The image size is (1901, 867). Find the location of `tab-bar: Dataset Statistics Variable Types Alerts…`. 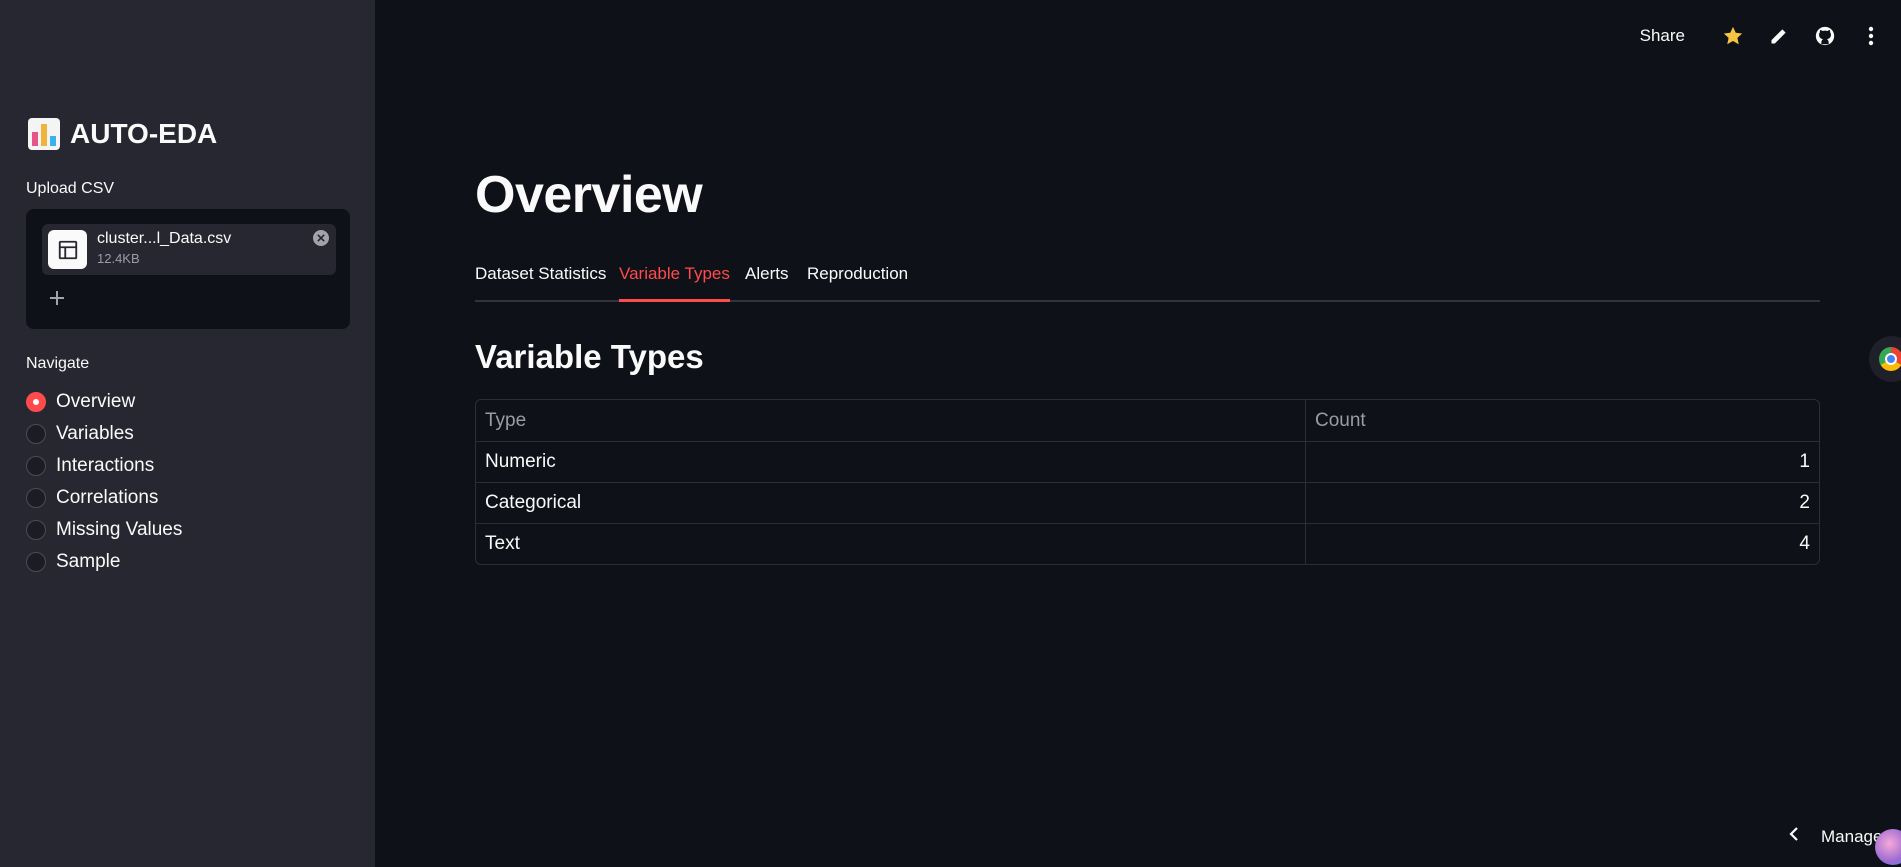

tab-bar: Dataset Statistics Variable Types Alerts… is located at coordinates (1147, 282).